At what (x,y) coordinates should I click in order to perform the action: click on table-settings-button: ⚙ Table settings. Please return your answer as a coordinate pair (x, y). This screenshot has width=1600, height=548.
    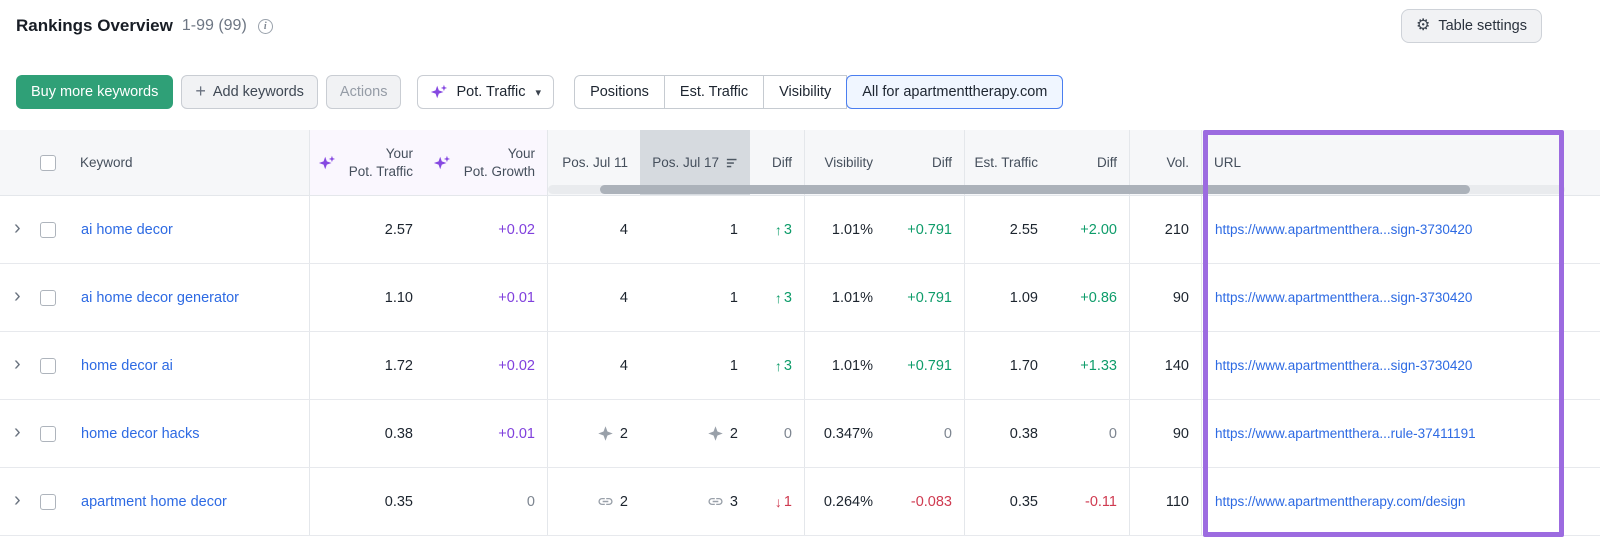
    Looking at the image, I should click on (1471, 26).